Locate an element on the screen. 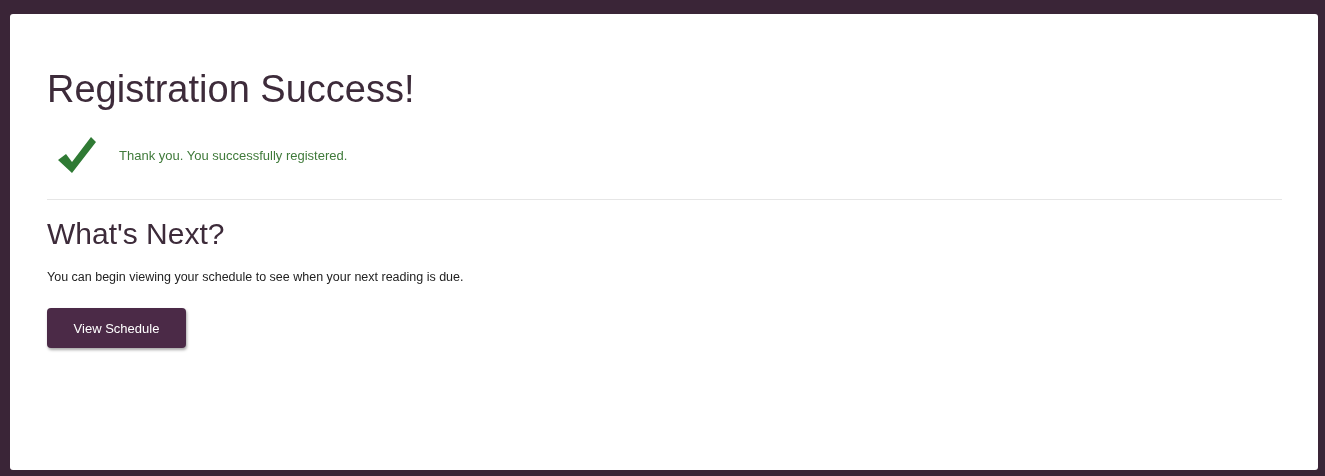 The image size is (1325, 476). section-heading: What's Next? is located at coordinates (136, 234).